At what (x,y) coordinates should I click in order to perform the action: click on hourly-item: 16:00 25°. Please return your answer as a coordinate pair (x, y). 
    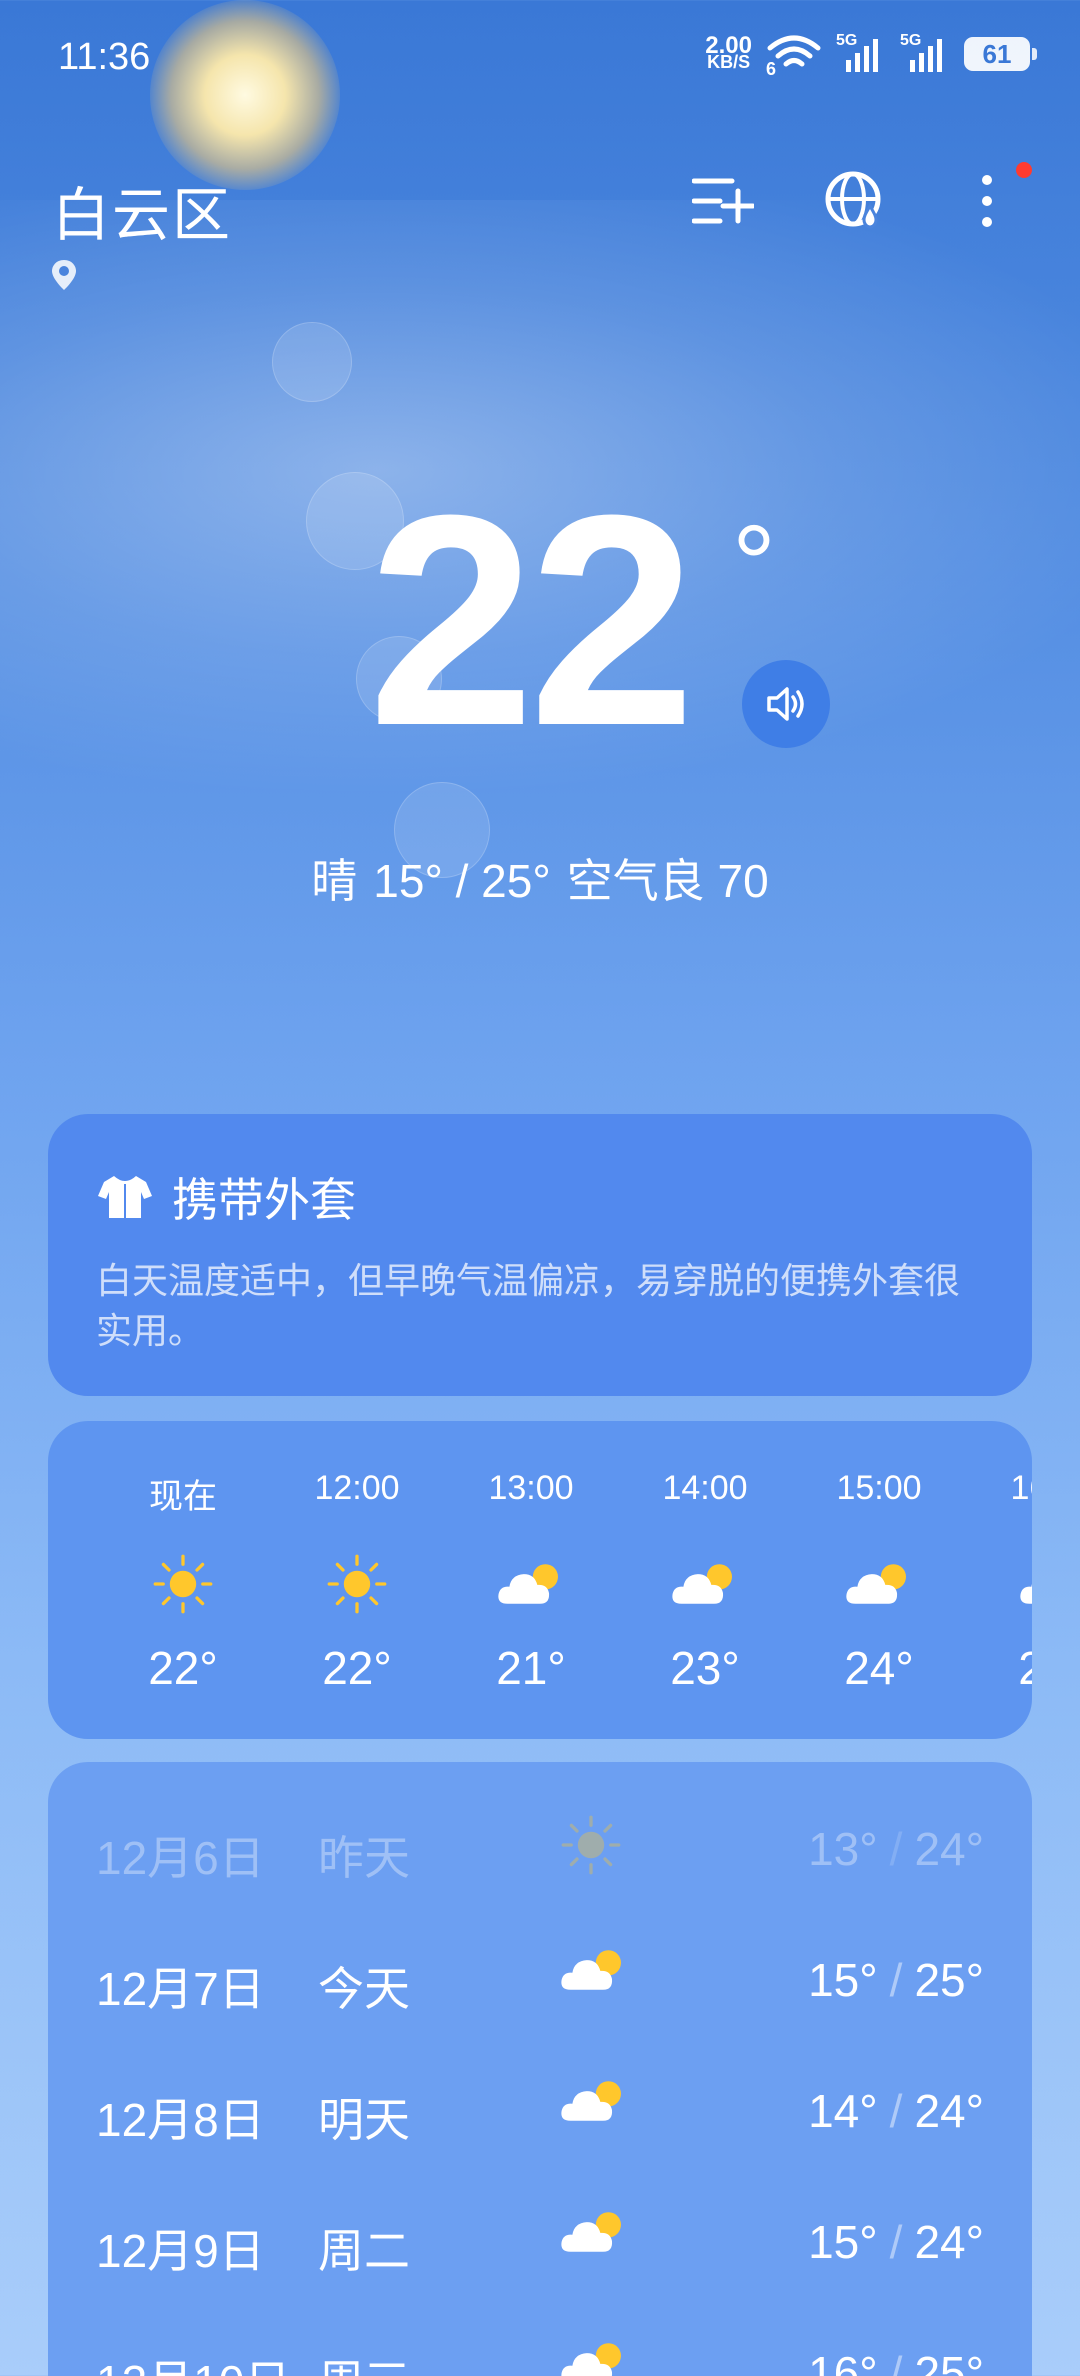
    Looking at the image, I should click on (1005, 1582).